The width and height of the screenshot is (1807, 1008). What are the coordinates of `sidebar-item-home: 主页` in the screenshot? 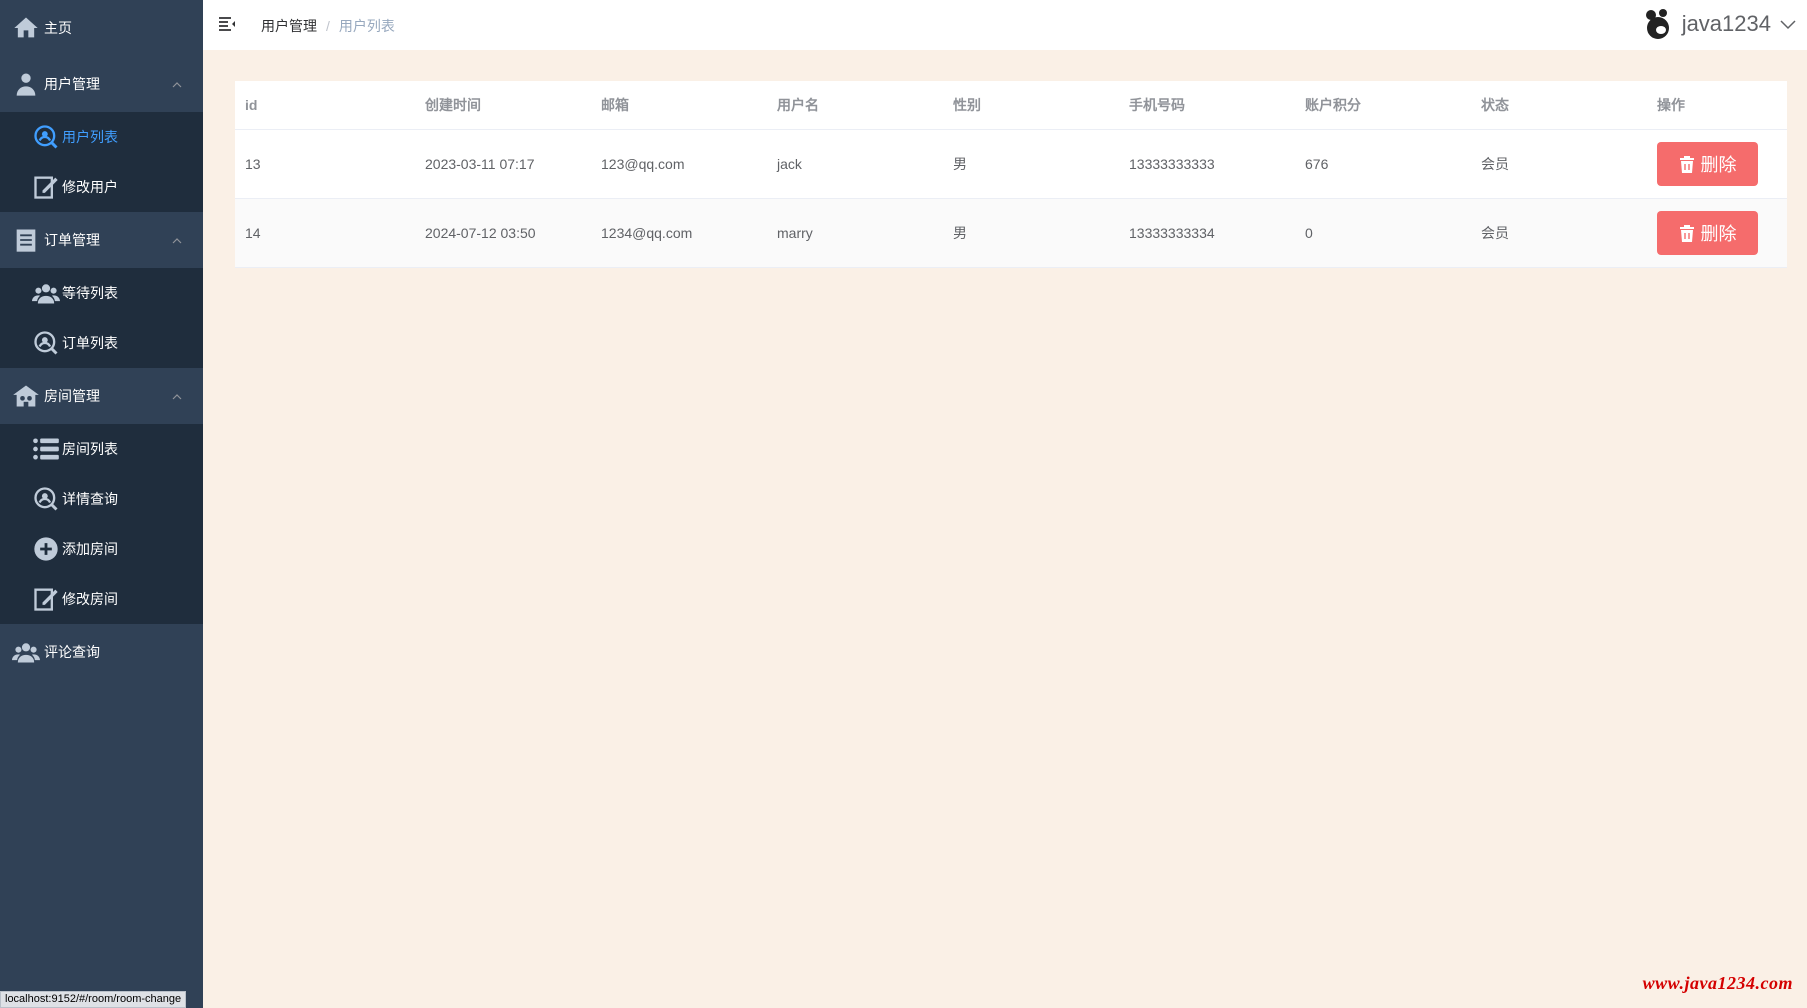 It's located at (101, 28).